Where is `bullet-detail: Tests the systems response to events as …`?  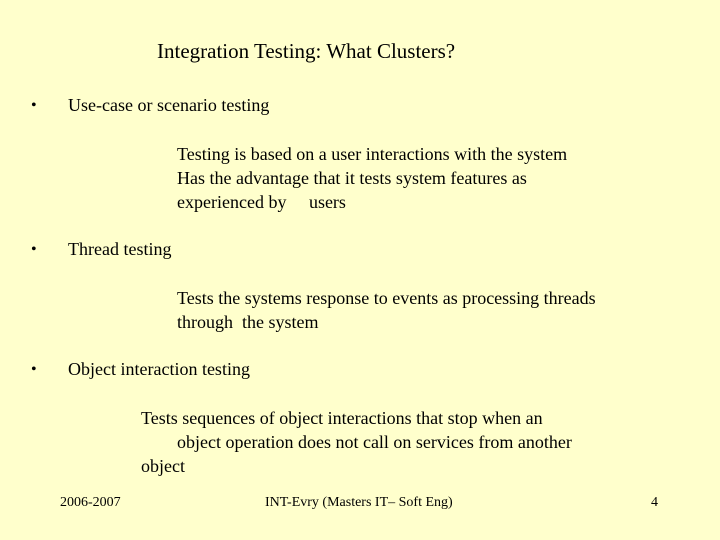
bullet-detail: Tests the systems response to events as … is located at coordinates (386, 310).